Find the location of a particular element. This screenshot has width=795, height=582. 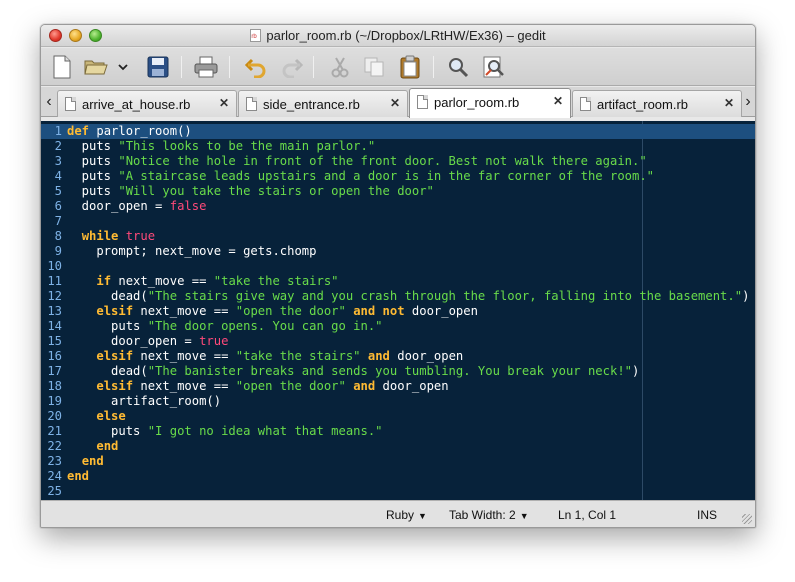

code-line: 15 door_open = true is located at coordinates (398, 341).